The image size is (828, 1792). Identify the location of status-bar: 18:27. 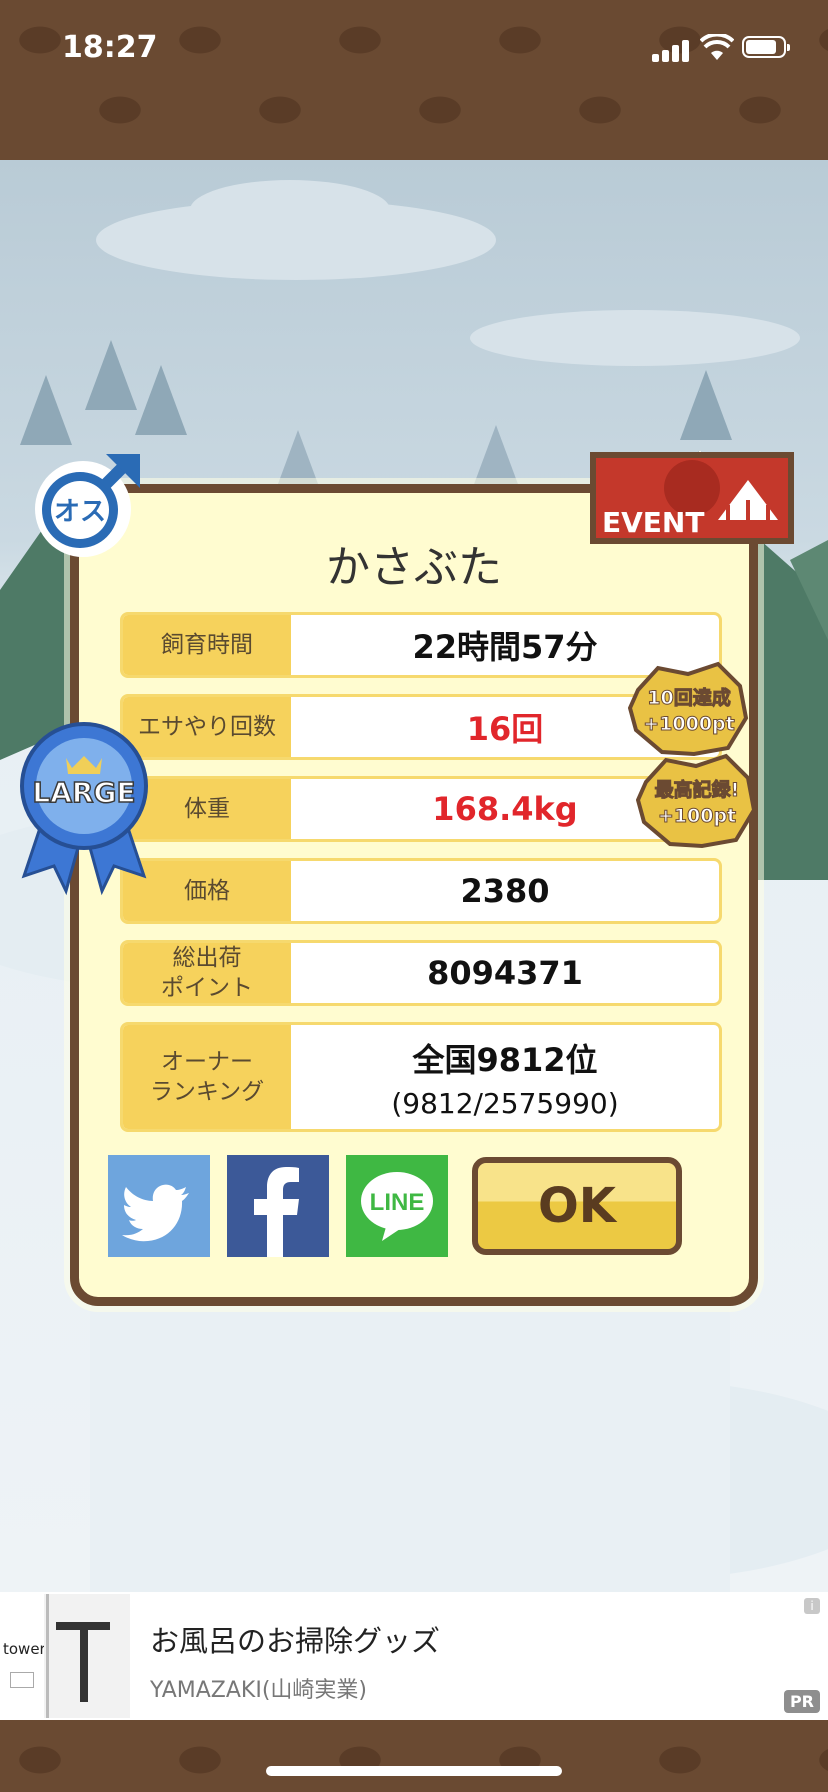
(414, 50).